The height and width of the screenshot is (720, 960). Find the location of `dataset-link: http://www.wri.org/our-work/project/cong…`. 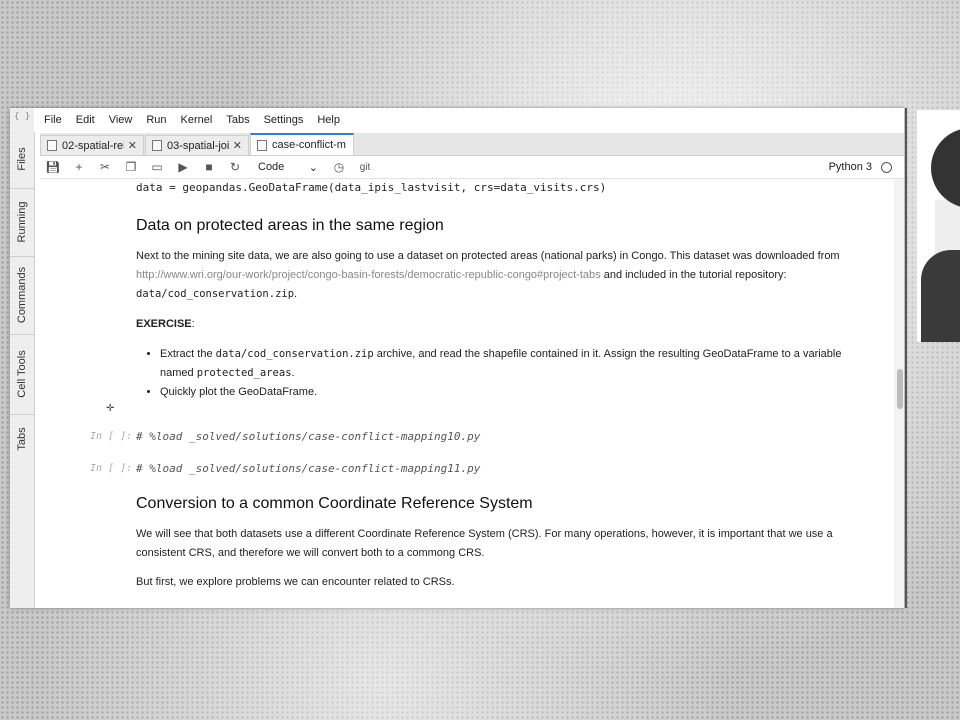

dataset-link: http://www.wri.org/our-work/project/cong… is located at coordinates (368, 275).